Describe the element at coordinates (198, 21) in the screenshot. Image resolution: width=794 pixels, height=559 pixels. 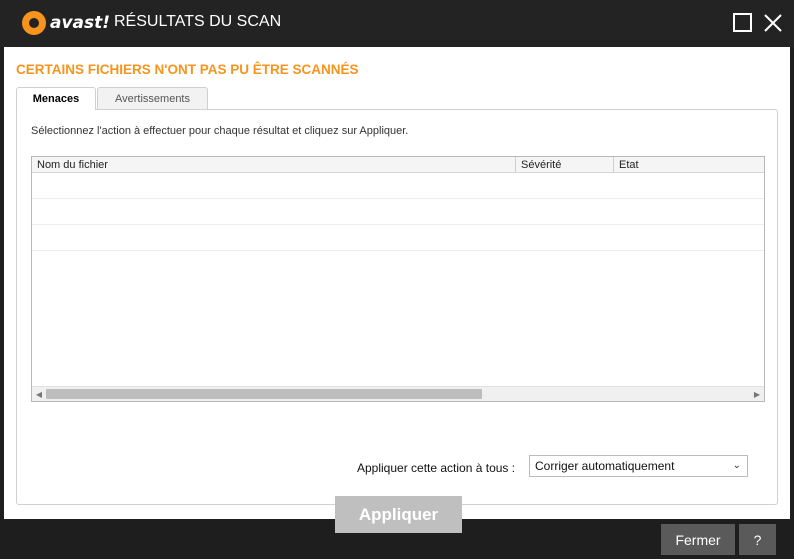
I see `window-title: RÉSULTATS DU SCAN` at that location.